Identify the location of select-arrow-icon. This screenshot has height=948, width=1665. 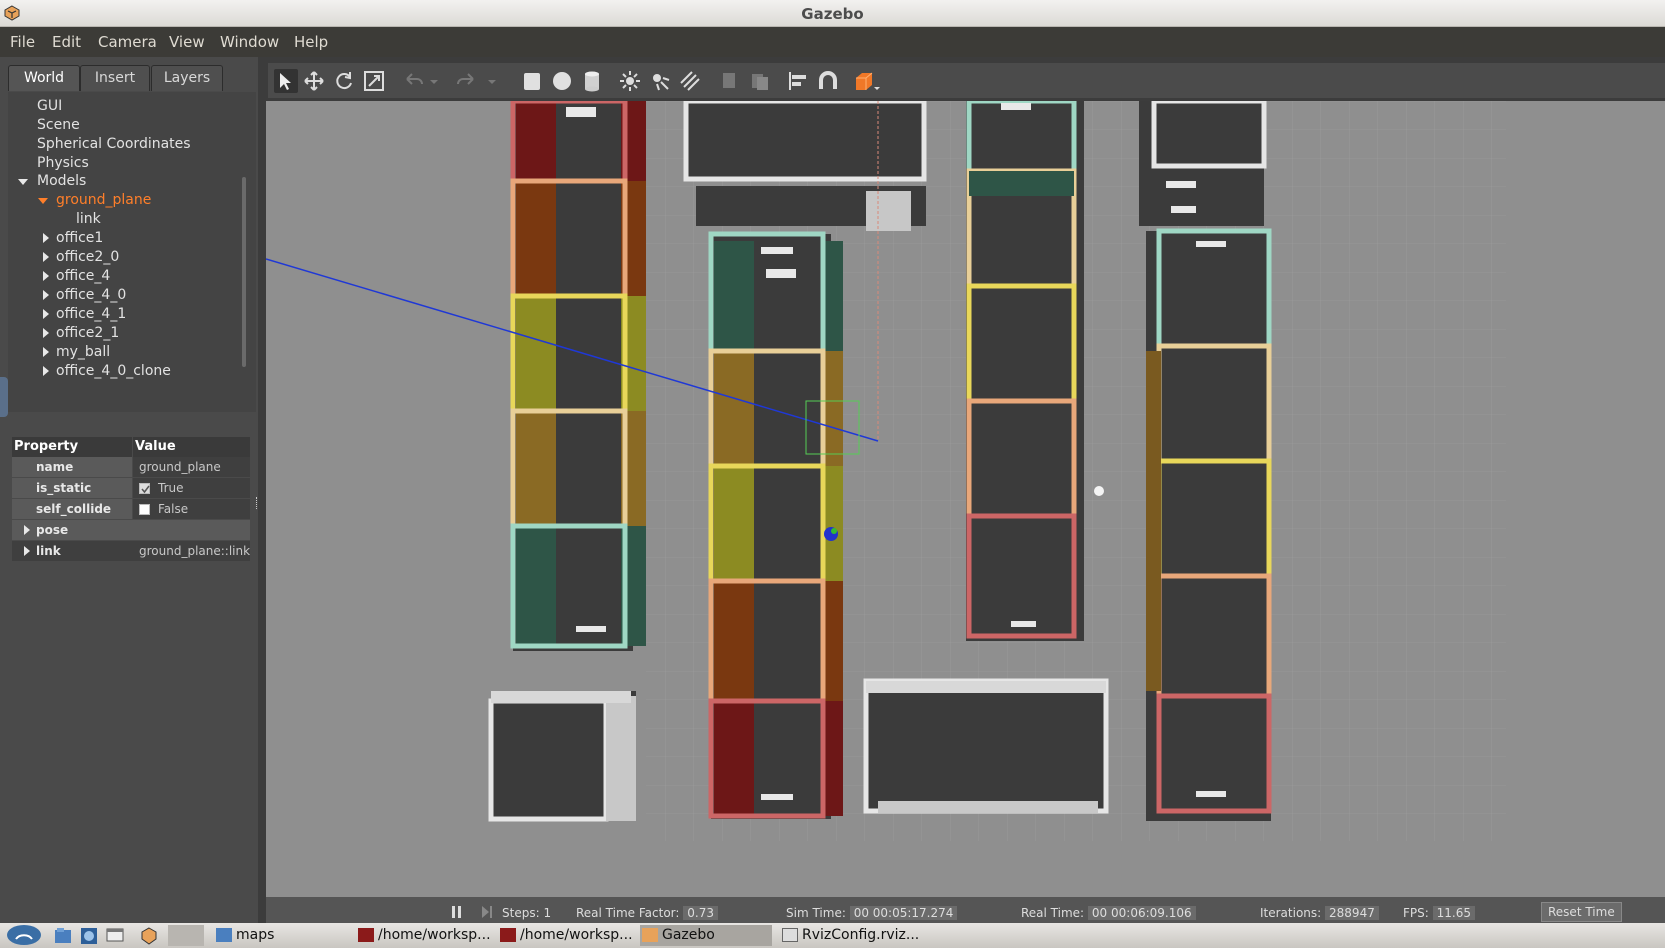
(286, 81).